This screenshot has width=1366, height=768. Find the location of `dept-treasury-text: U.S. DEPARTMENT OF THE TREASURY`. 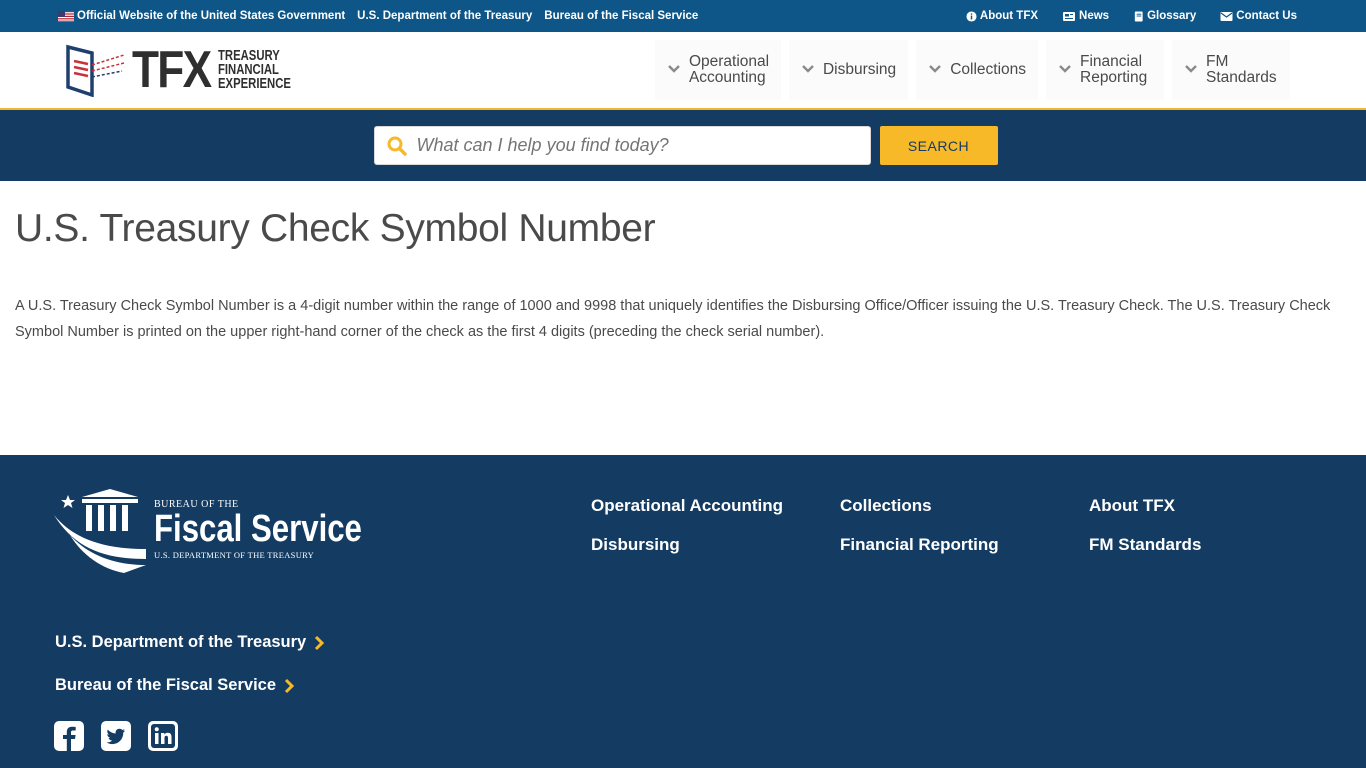

dept-treasury-text: U.S. DEPARTMENT OF THE TREASURY is located at coordinates (234, 555).